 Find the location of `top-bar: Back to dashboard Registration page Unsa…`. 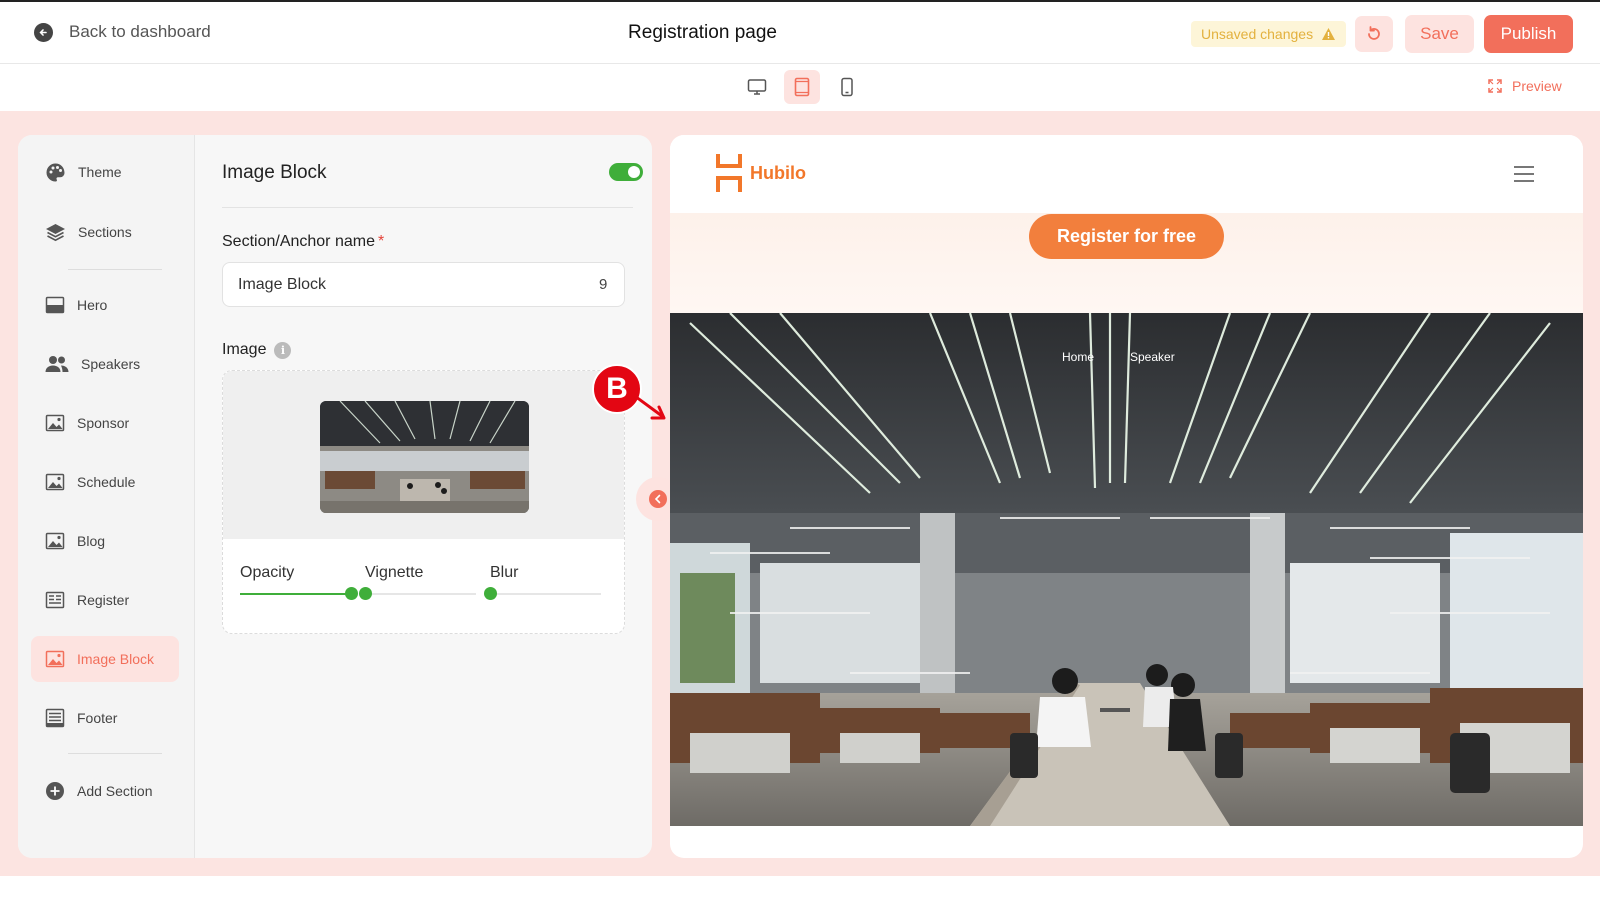

top-bar: Back to dashboard Registration page Unsa… is located at coordinates (800, 32).